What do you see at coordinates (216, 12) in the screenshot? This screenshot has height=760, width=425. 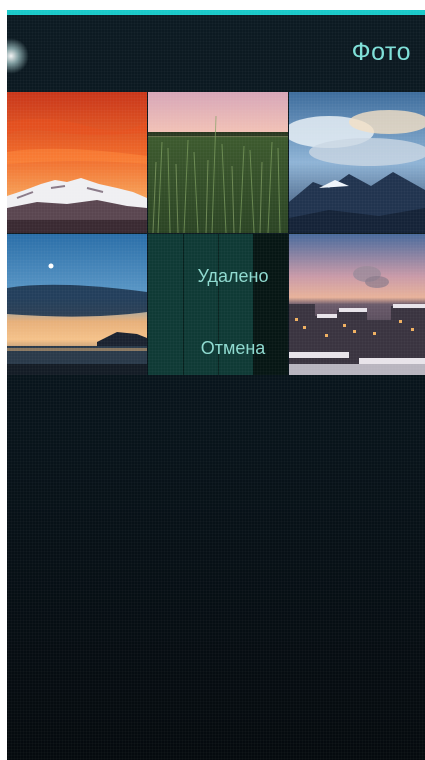 I see `top-accent-bar` at bounding box center [216, 12].